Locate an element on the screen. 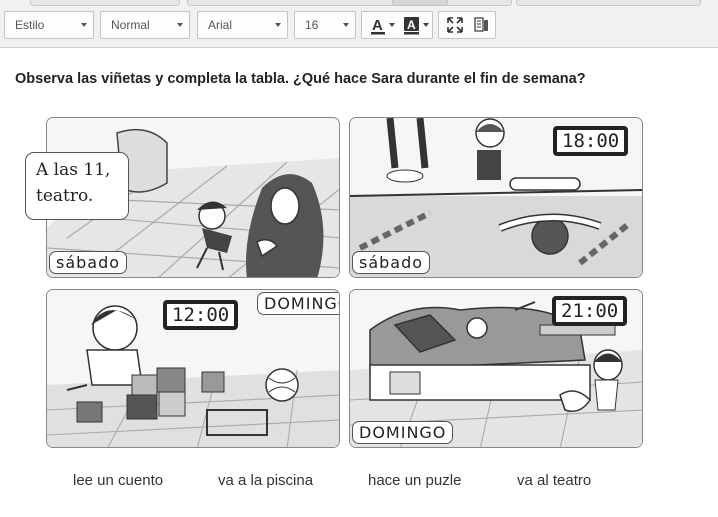 This screenshot has width=718, height=517. maximize-icon is located at coordinates (455, 25).